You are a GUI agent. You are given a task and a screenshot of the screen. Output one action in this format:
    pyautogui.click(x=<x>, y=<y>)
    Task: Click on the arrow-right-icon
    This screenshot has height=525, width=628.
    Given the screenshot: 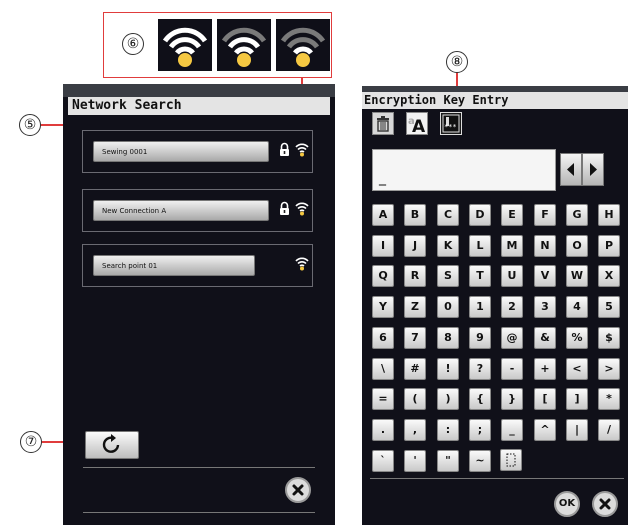 What is the action you would take?
    pyautogui.click(x=593, y=169)
    